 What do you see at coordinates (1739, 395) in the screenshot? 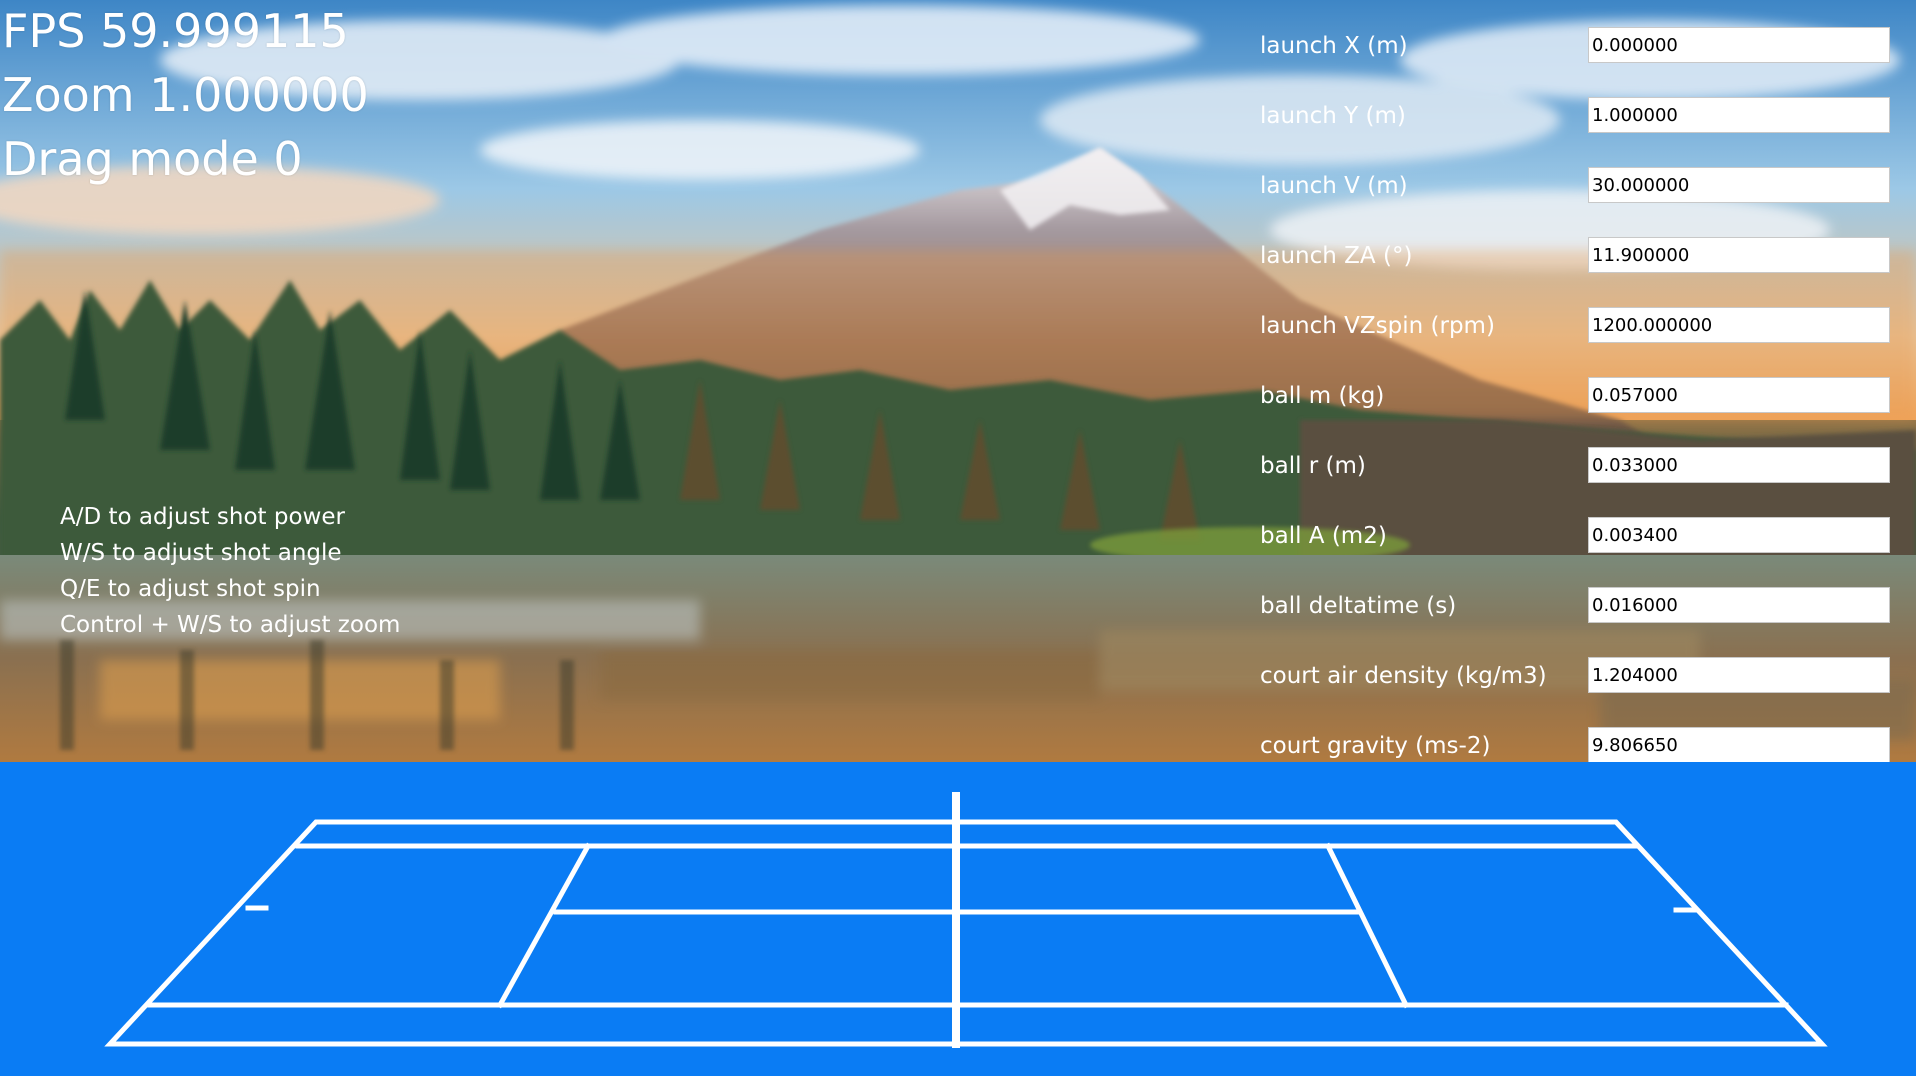
I see `ball-m-field` at bounding box center [1739, 395].